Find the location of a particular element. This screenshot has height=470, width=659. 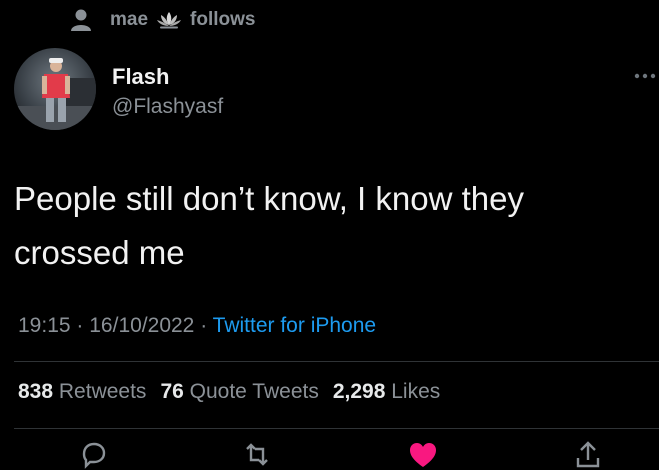

tweet-stats: 838 Retweets 76 Quote Tweets 2,298 Likes is located at coordinates (229, 392).